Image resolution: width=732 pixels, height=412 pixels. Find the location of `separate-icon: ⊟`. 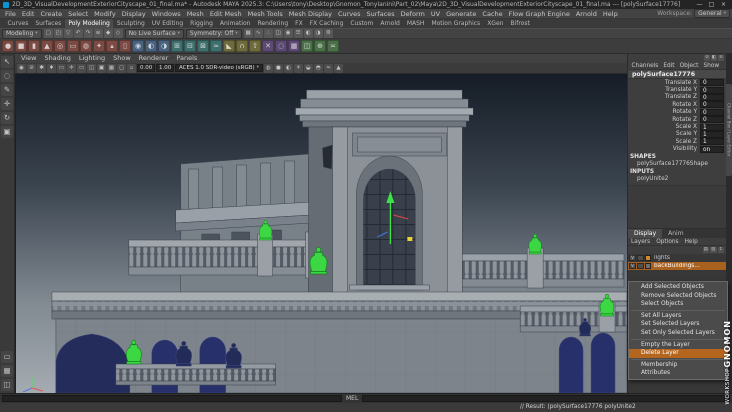

separate-icon: ⊟ is located at coordinates (190, 46).